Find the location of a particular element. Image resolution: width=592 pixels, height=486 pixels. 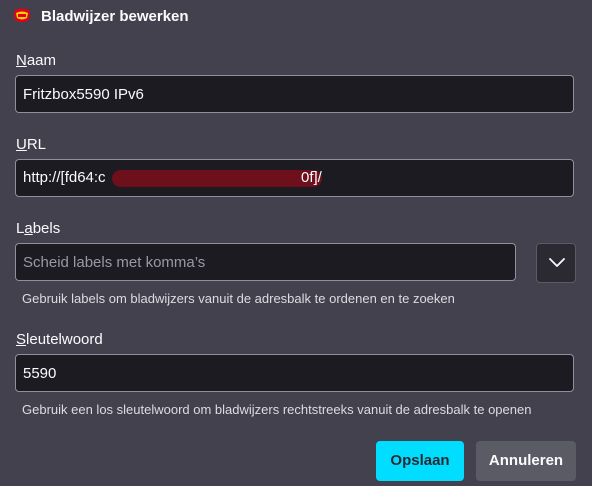

cancel-button: Annuleren is located at coordinates (526, 461).